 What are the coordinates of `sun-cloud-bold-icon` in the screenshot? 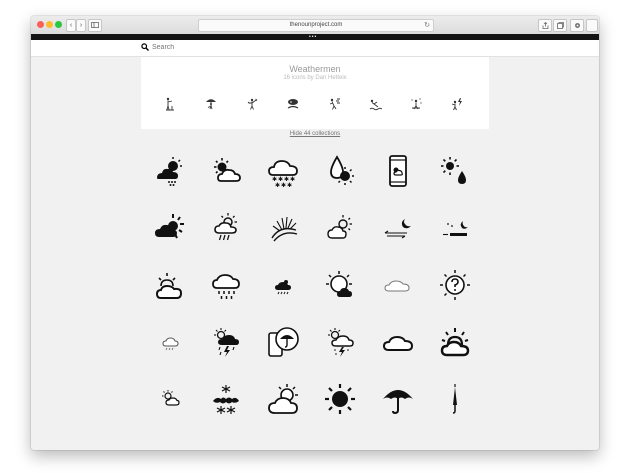 It's located at (455, 342).